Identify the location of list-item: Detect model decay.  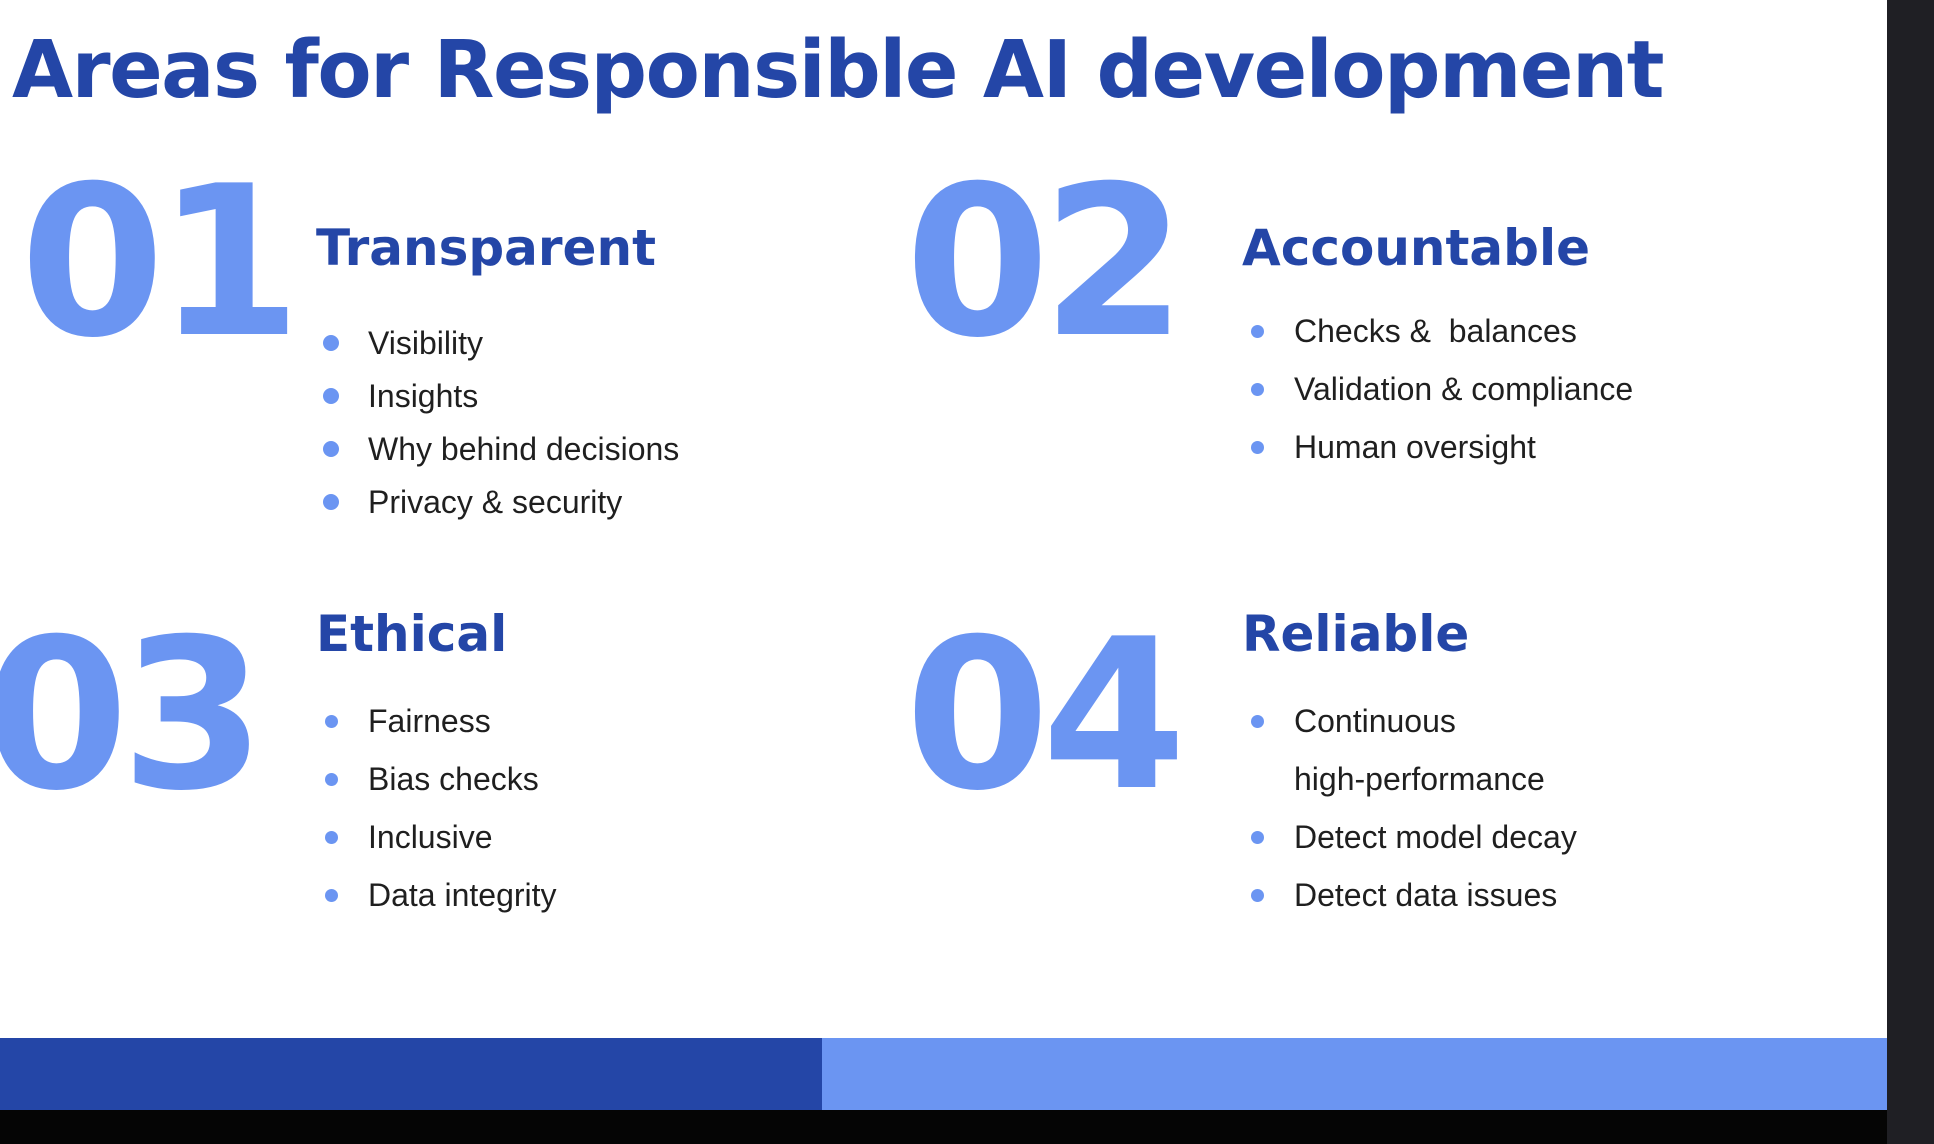
(1409, 837).